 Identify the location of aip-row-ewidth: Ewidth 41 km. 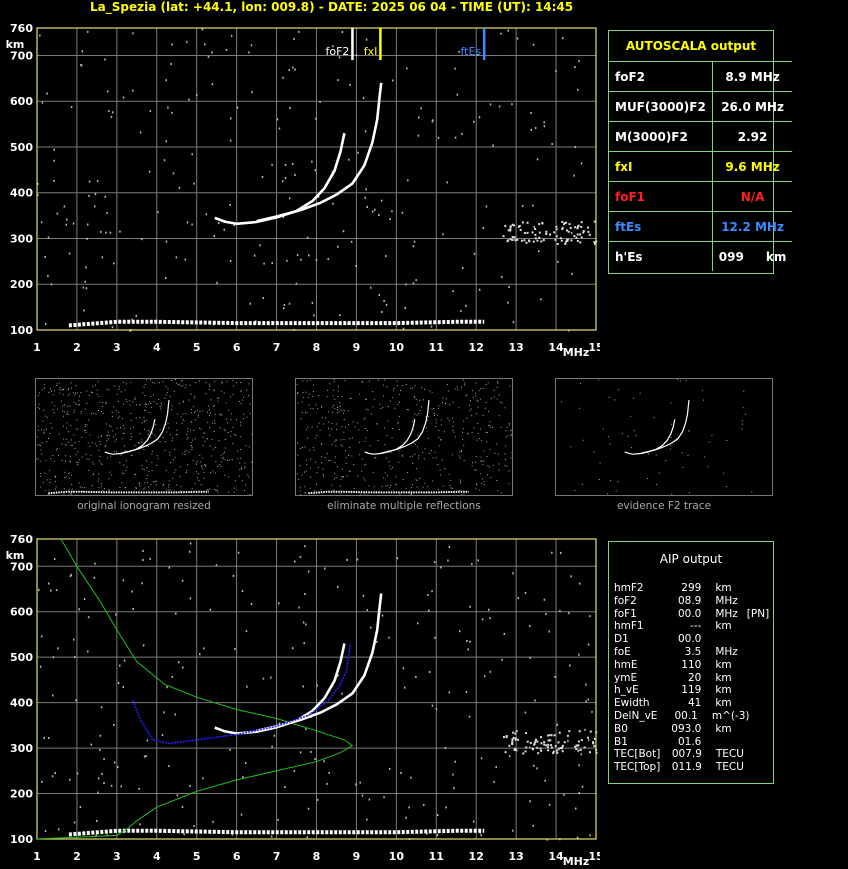
(693, 703).